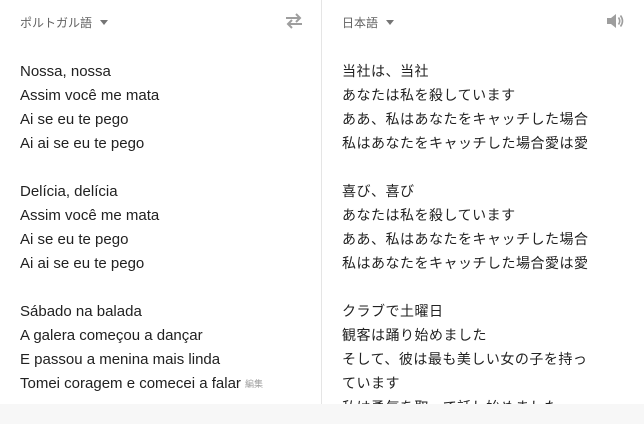 The height and width of the screenshot is (424, 644). I want to click on bottom-edge, so click(322, 414).